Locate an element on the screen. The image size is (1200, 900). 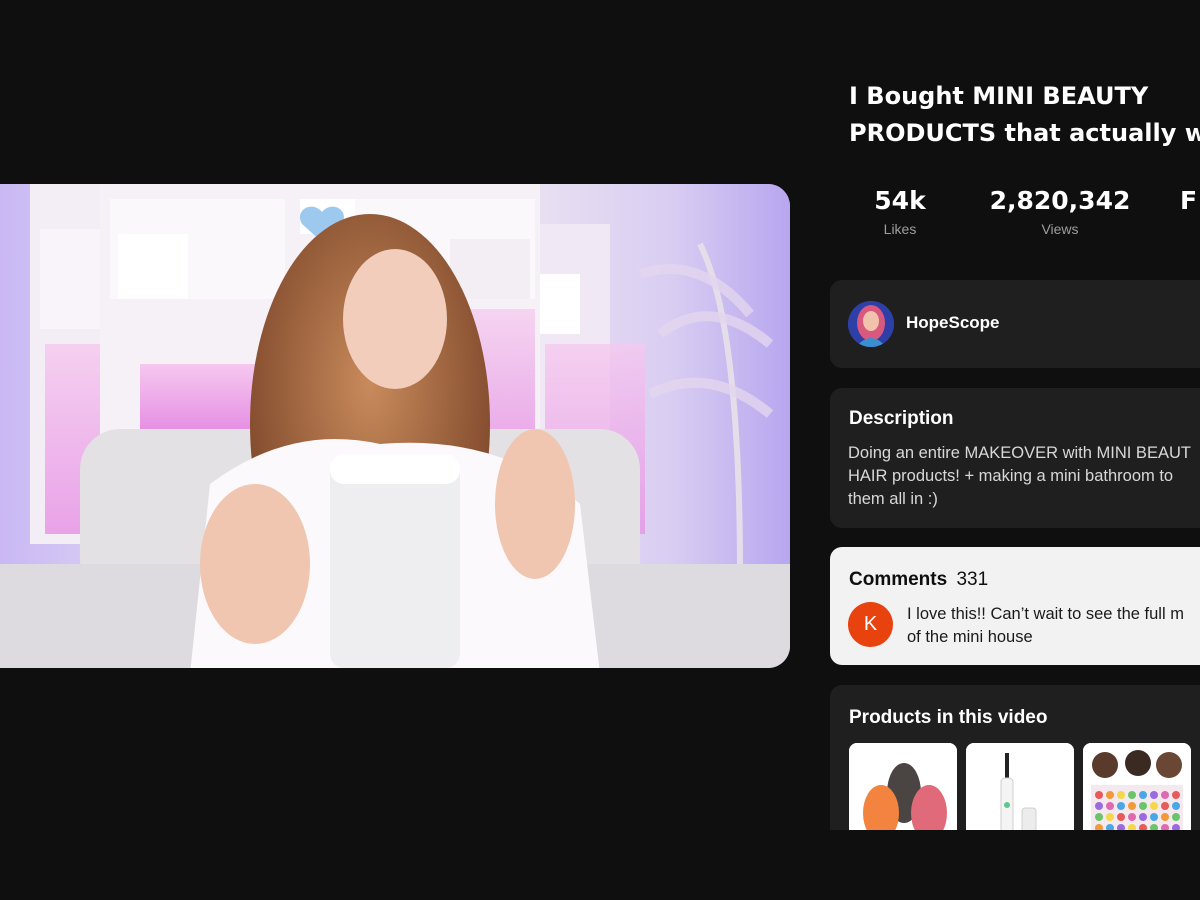
comments-heading: Comments 331 is located at coordinates (918, 580).